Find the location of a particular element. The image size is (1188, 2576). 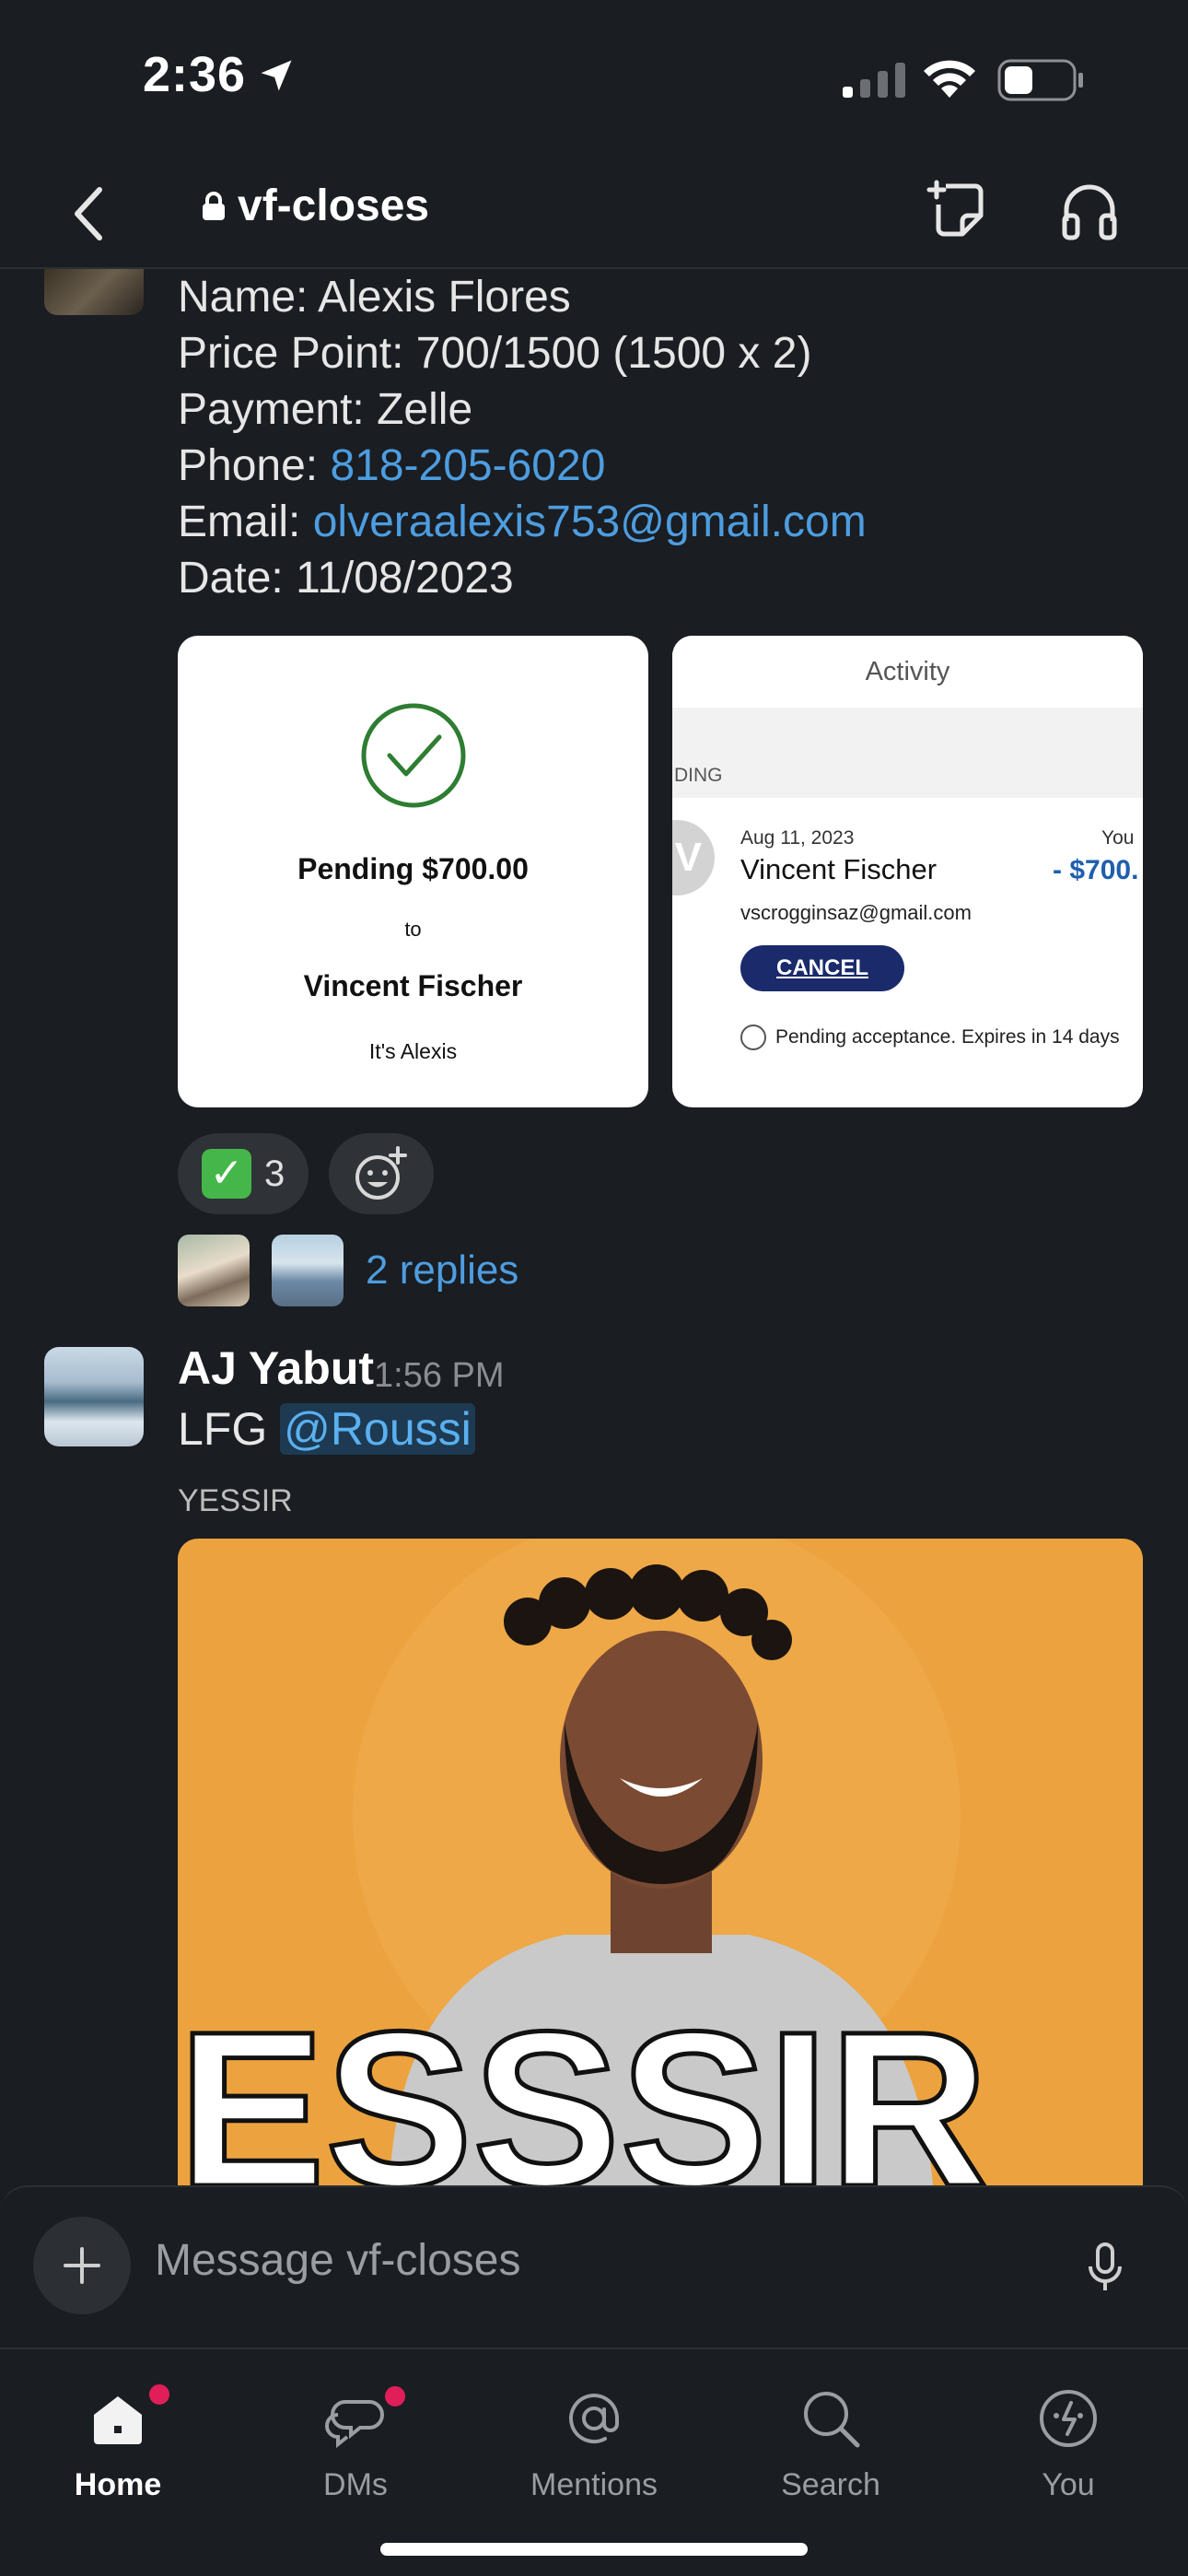

reaction-count: 3 is located at coordinates (274, 1173).